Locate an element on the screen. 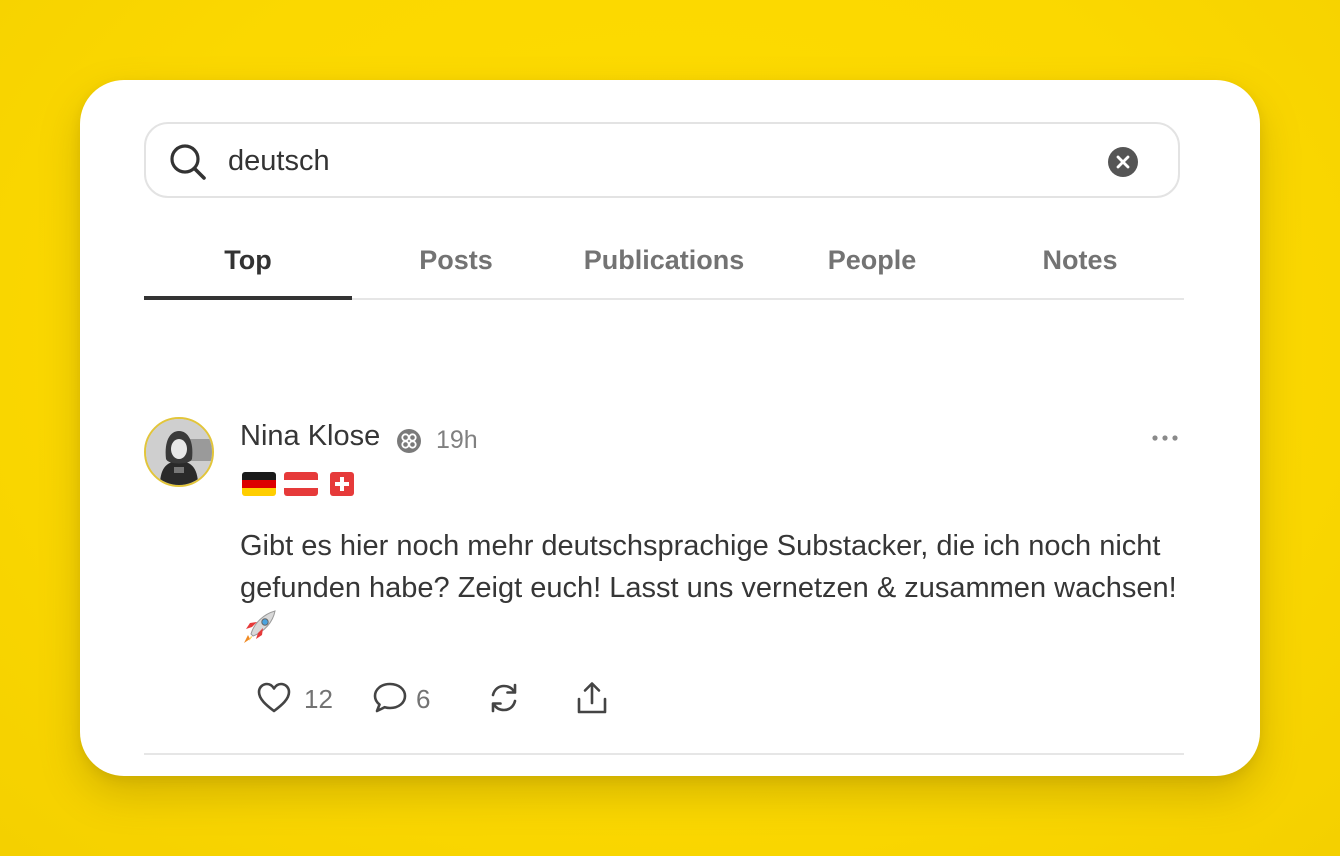  tab-top: Top is located at coordinates (248, 265).